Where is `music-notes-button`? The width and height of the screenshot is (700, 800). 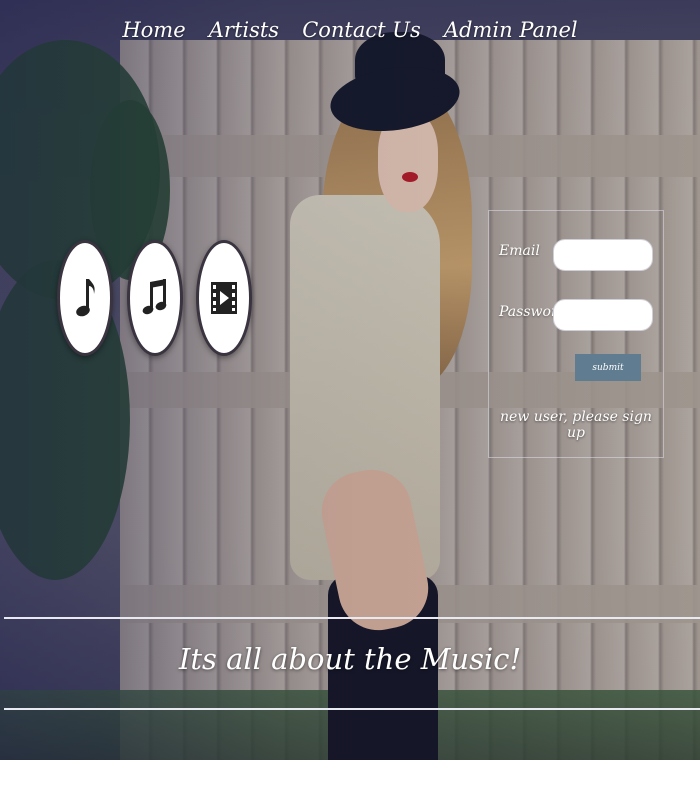
music-notes-button is located at coordinates (155, 298).